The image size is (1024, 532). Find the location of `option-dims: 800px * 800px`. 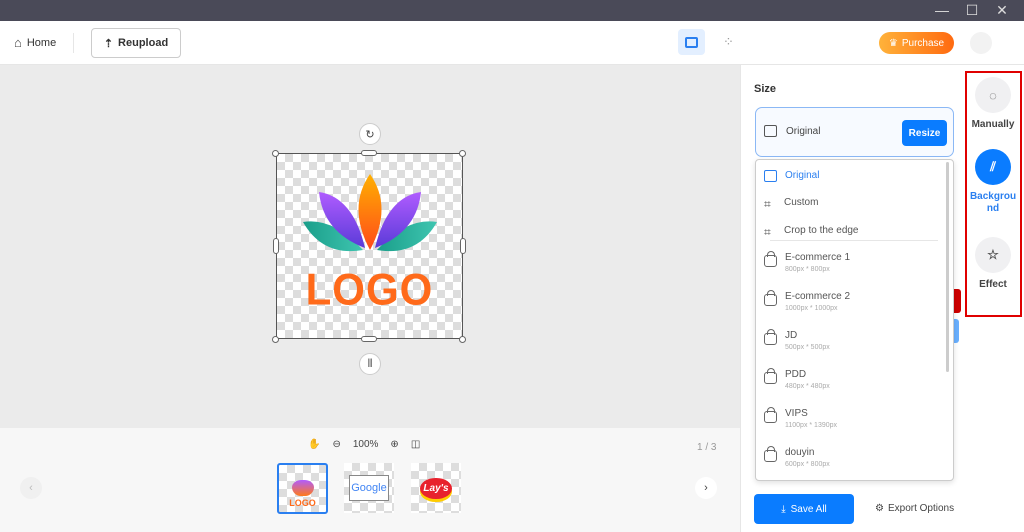

option-dims: 800px * 800px is located at coordinates (807, 269).